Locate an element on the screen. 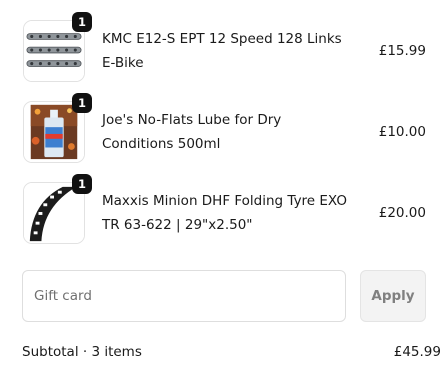 The width and height of the screenshot is (444, 370). subtotal-label: Subtotal · 3 items is located at coordinates (82, 352).